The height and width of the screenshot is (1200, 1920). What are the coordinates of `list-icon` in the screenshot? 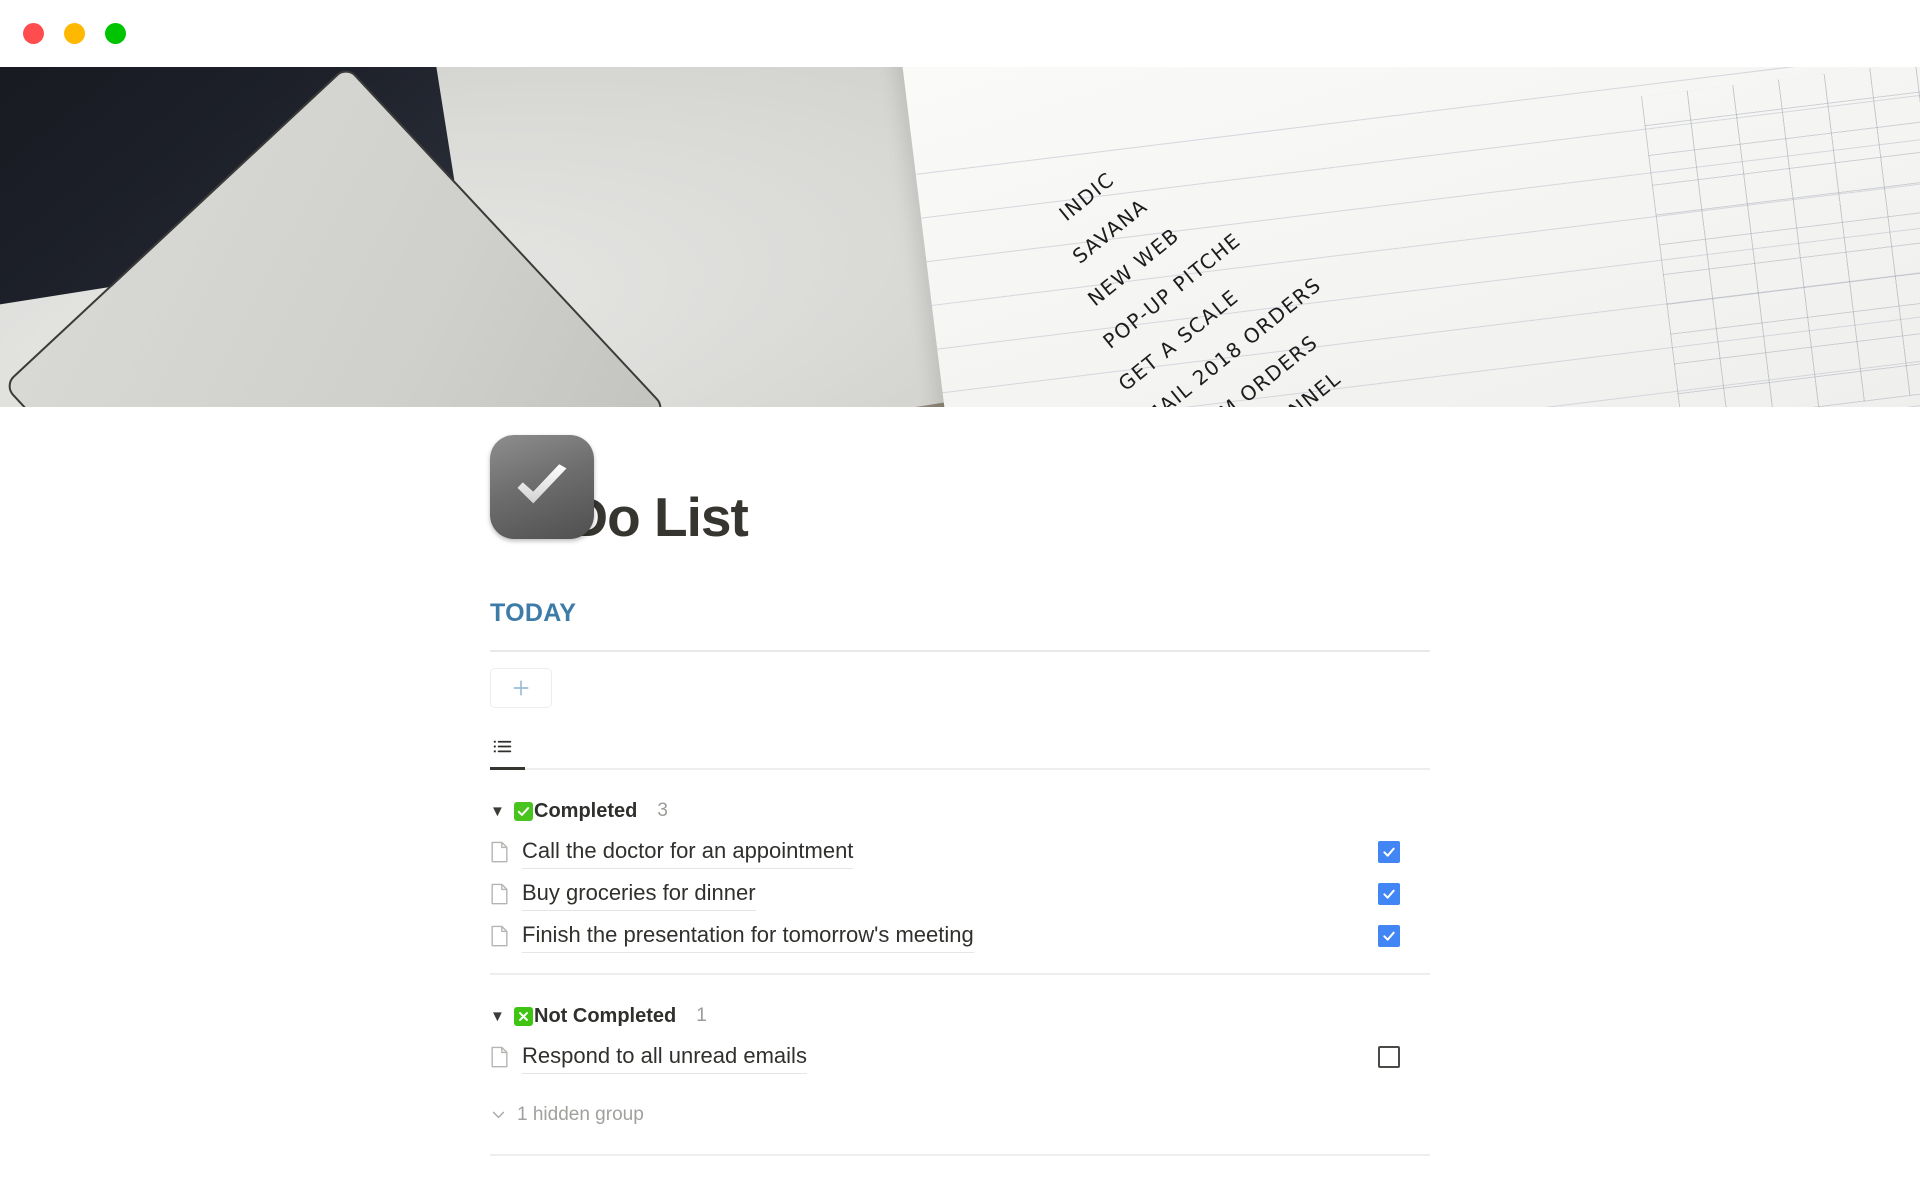 It's located at (502, 746).